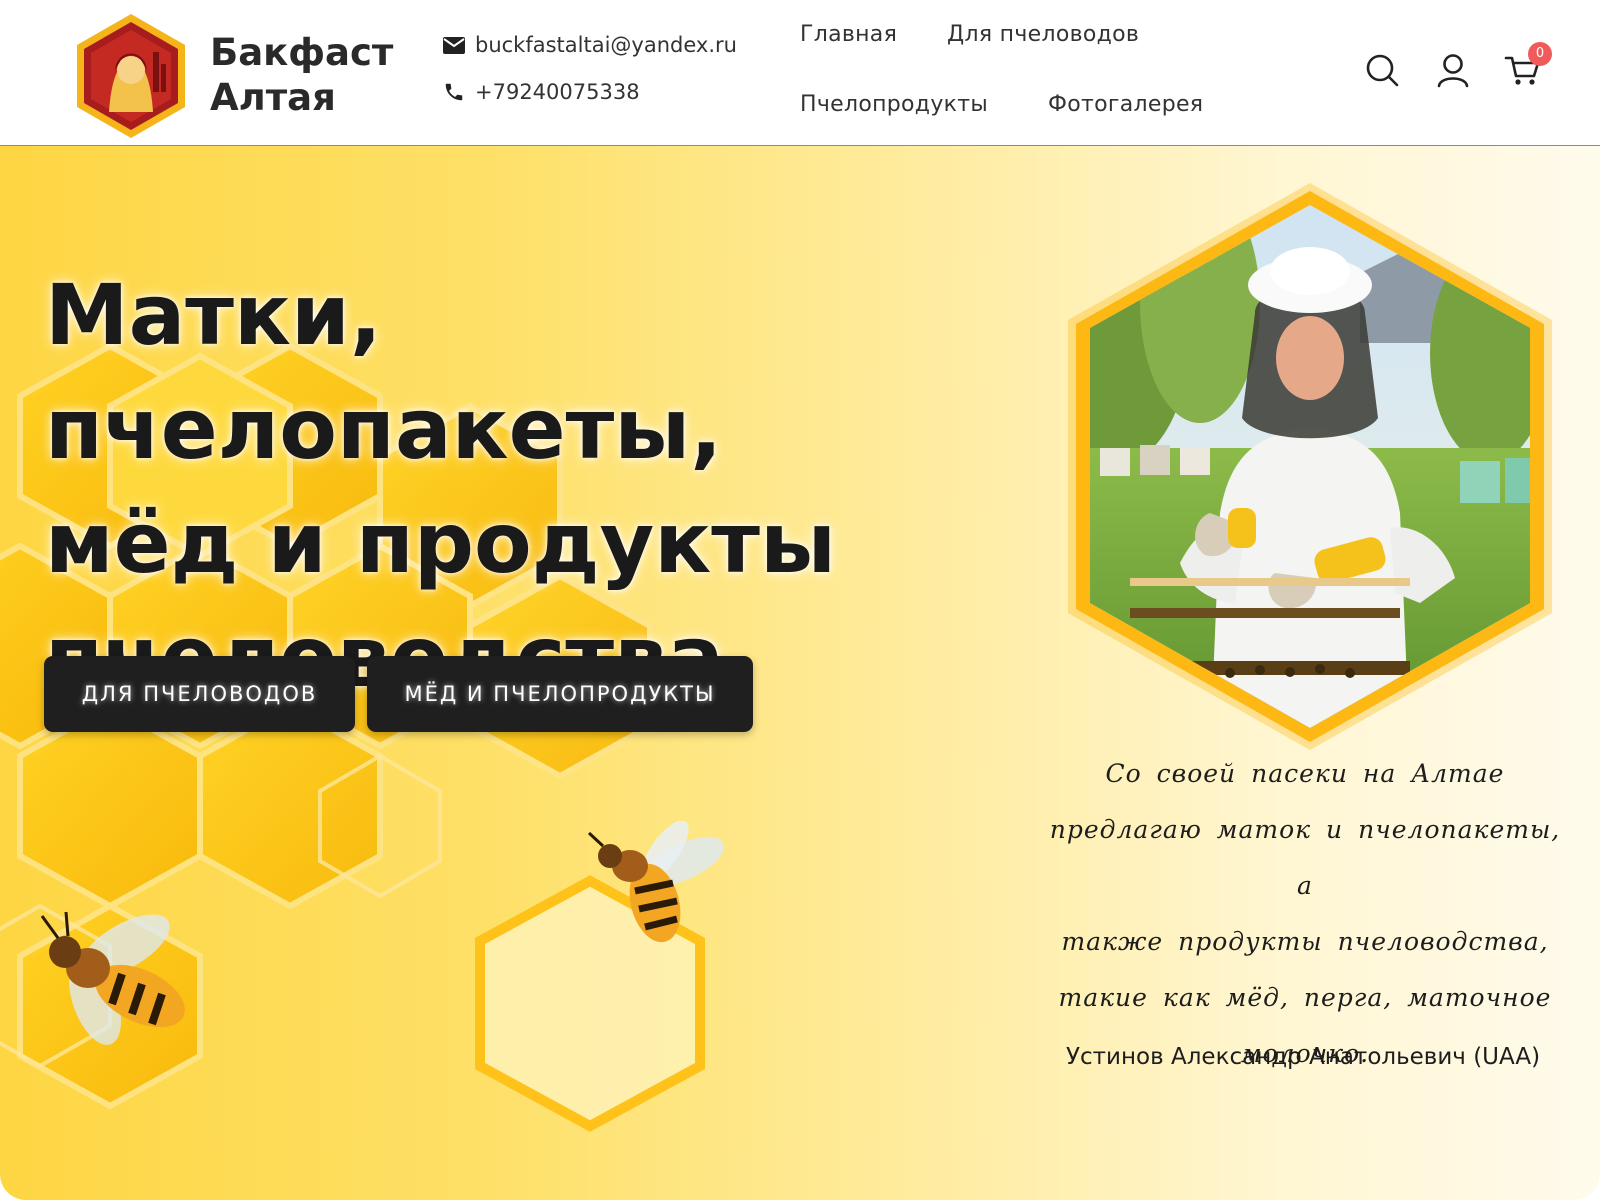 The image size is (1600, 1200). I want to click on quote-line-3: также продукты пчеловодства,, so click(1305, 941).